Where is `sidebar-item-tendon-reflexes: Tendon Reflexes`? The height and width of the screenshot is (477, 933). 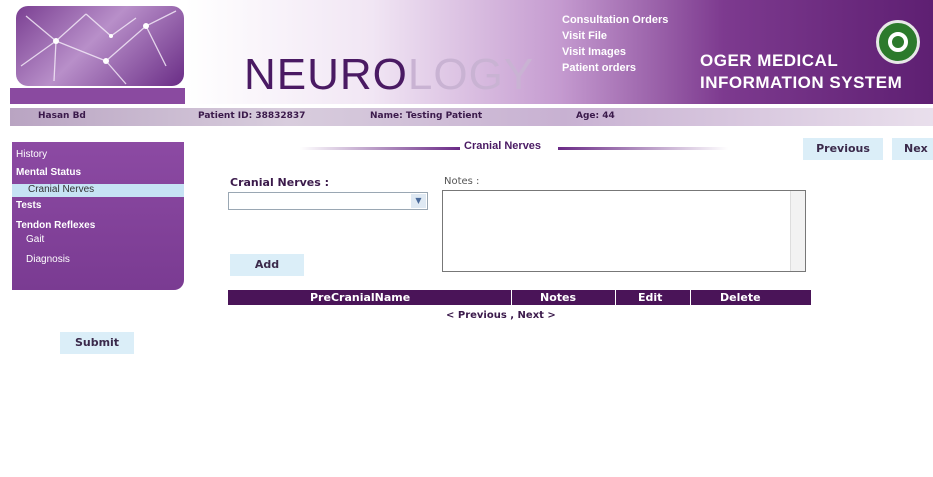
sidebar-item-tendon-reflexes: Tendon Reflexes is located at coordinates (55, 225).